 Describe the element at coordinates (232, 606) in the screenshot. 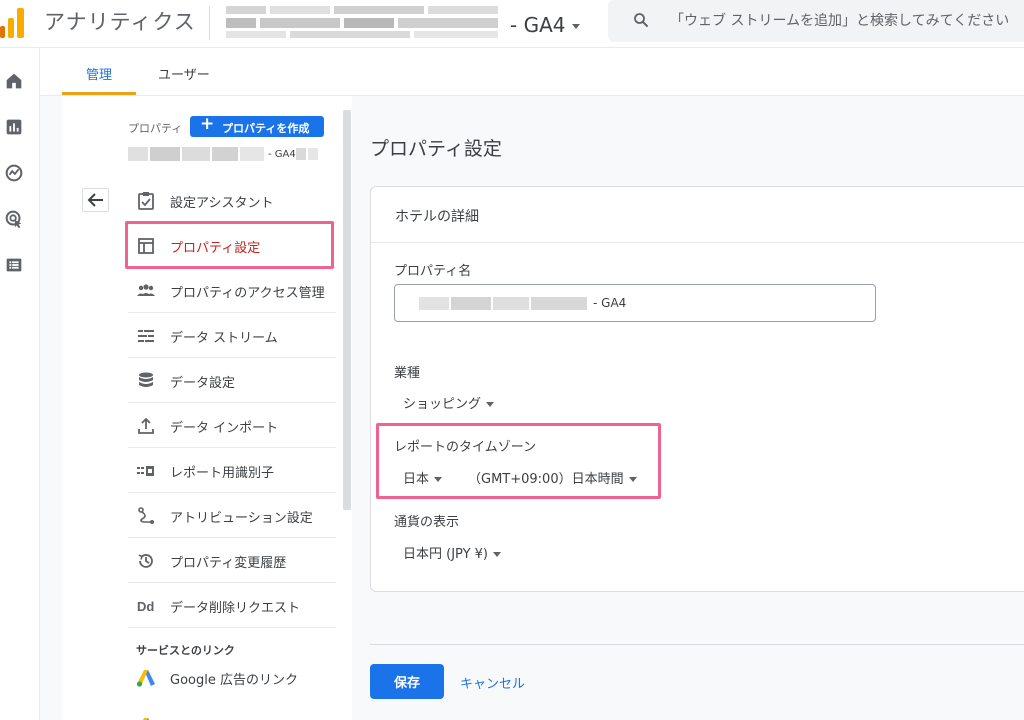

I see `nav-item-data-deletion-requests: Dd データ削除リクエスト` at that location.